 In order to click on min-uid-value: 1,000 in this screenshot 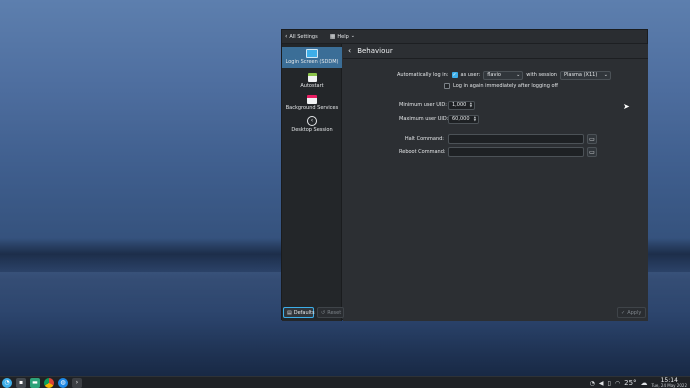, I will do `click(459, 105)`.